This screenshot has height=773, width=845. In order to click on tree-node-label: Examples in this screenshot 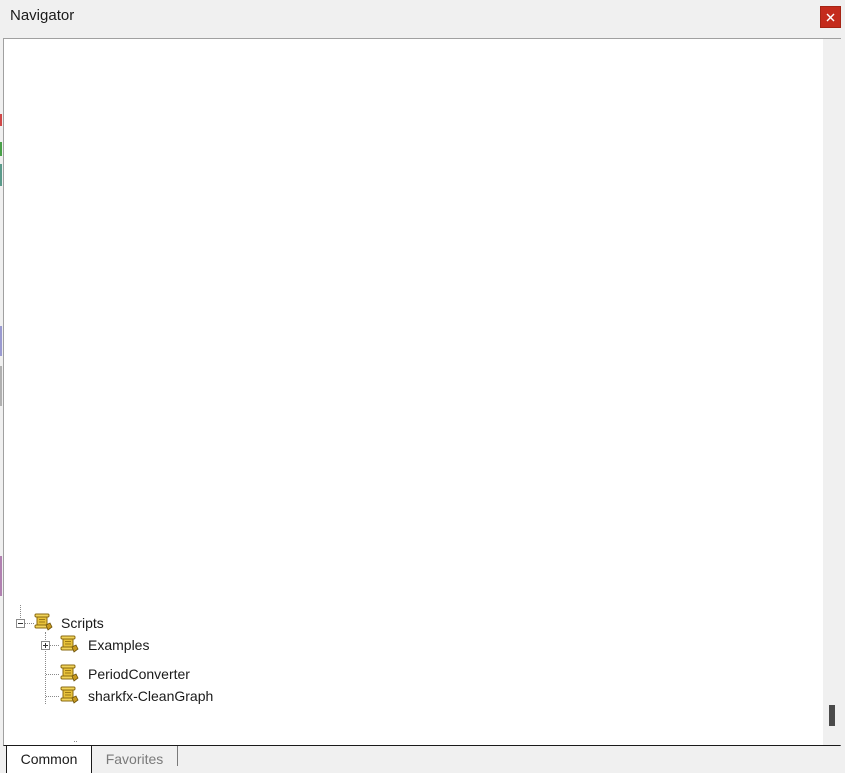, I will do `click(119, 645)`.